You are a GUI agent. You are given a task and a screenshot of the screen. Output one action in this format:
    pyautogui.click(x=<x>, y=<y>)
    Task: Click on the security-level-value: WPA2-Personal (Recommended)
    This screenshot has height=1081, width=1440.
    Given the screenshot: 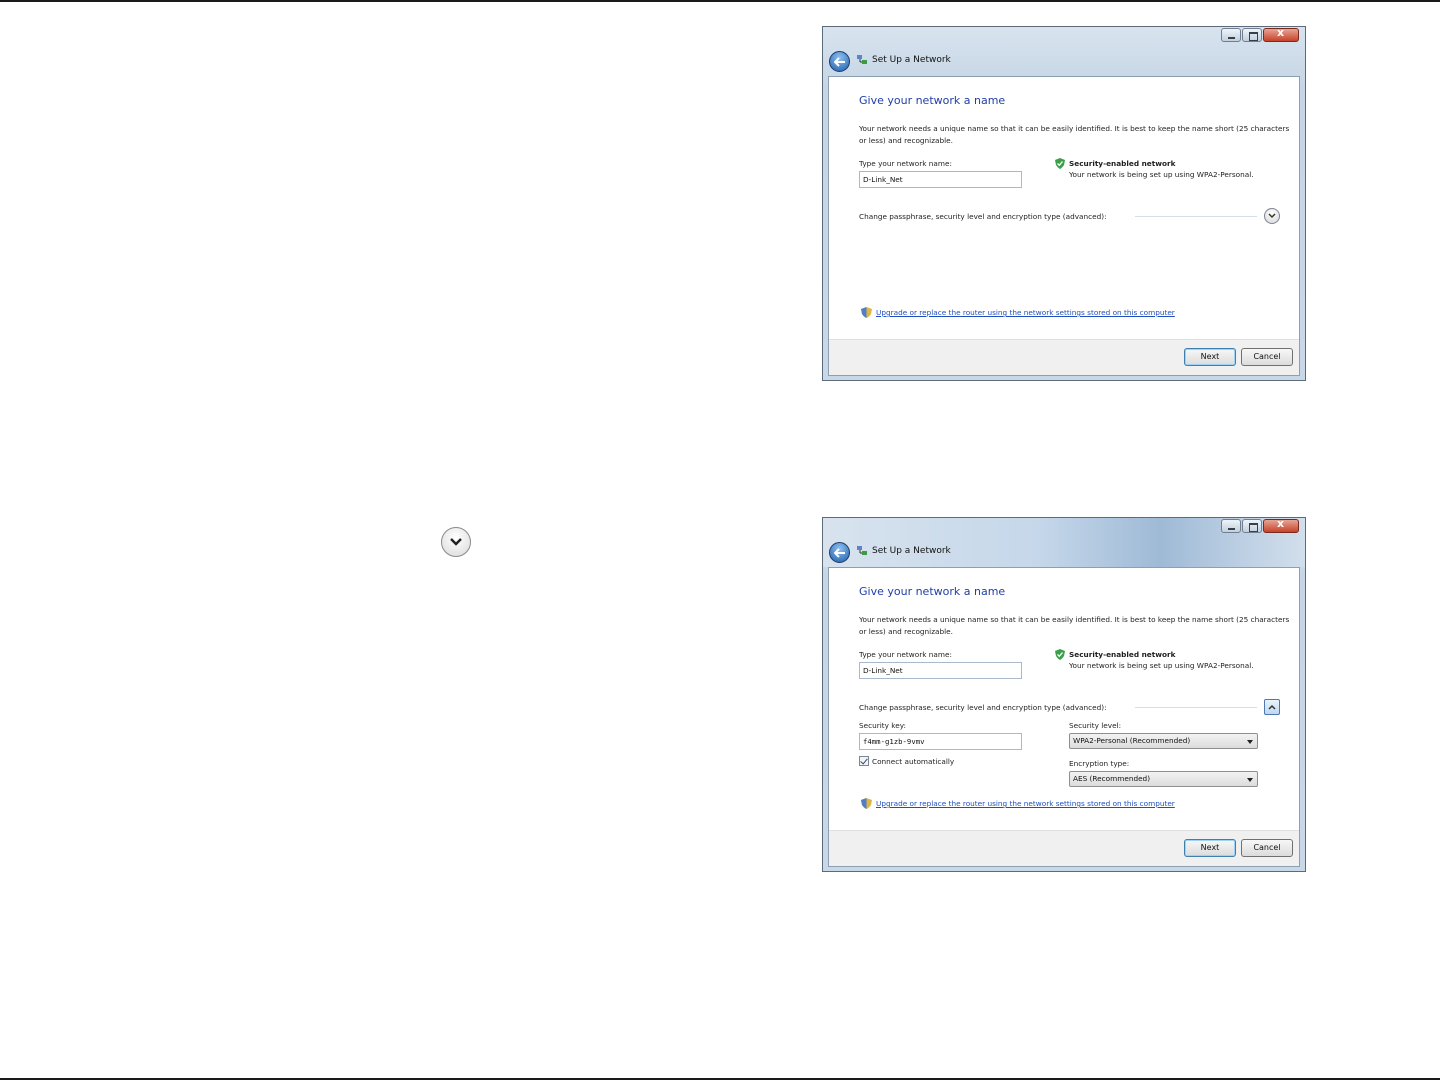 What is the action you would take?
    pyautogui.click(x=1132, y=740)
    